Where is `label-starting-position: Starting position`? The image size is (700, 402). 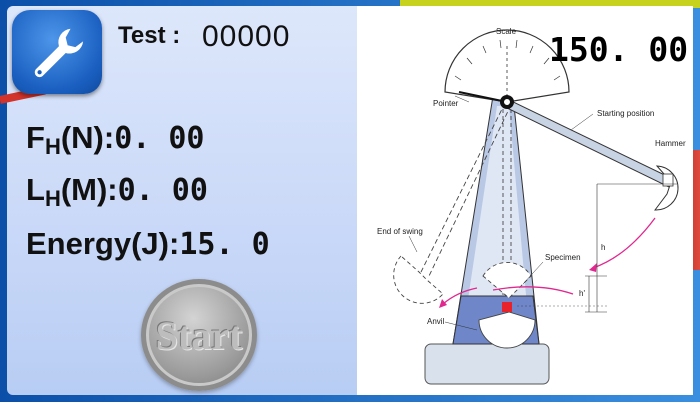
label-starting-position: Starting position is located at coordinates (625, 113).